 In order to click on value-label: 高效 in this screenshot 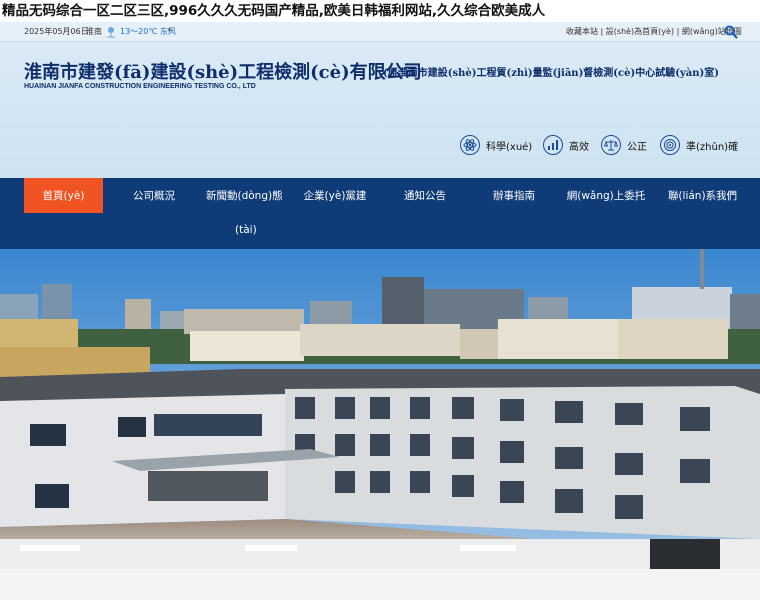, I will do `click(579, 147)`.